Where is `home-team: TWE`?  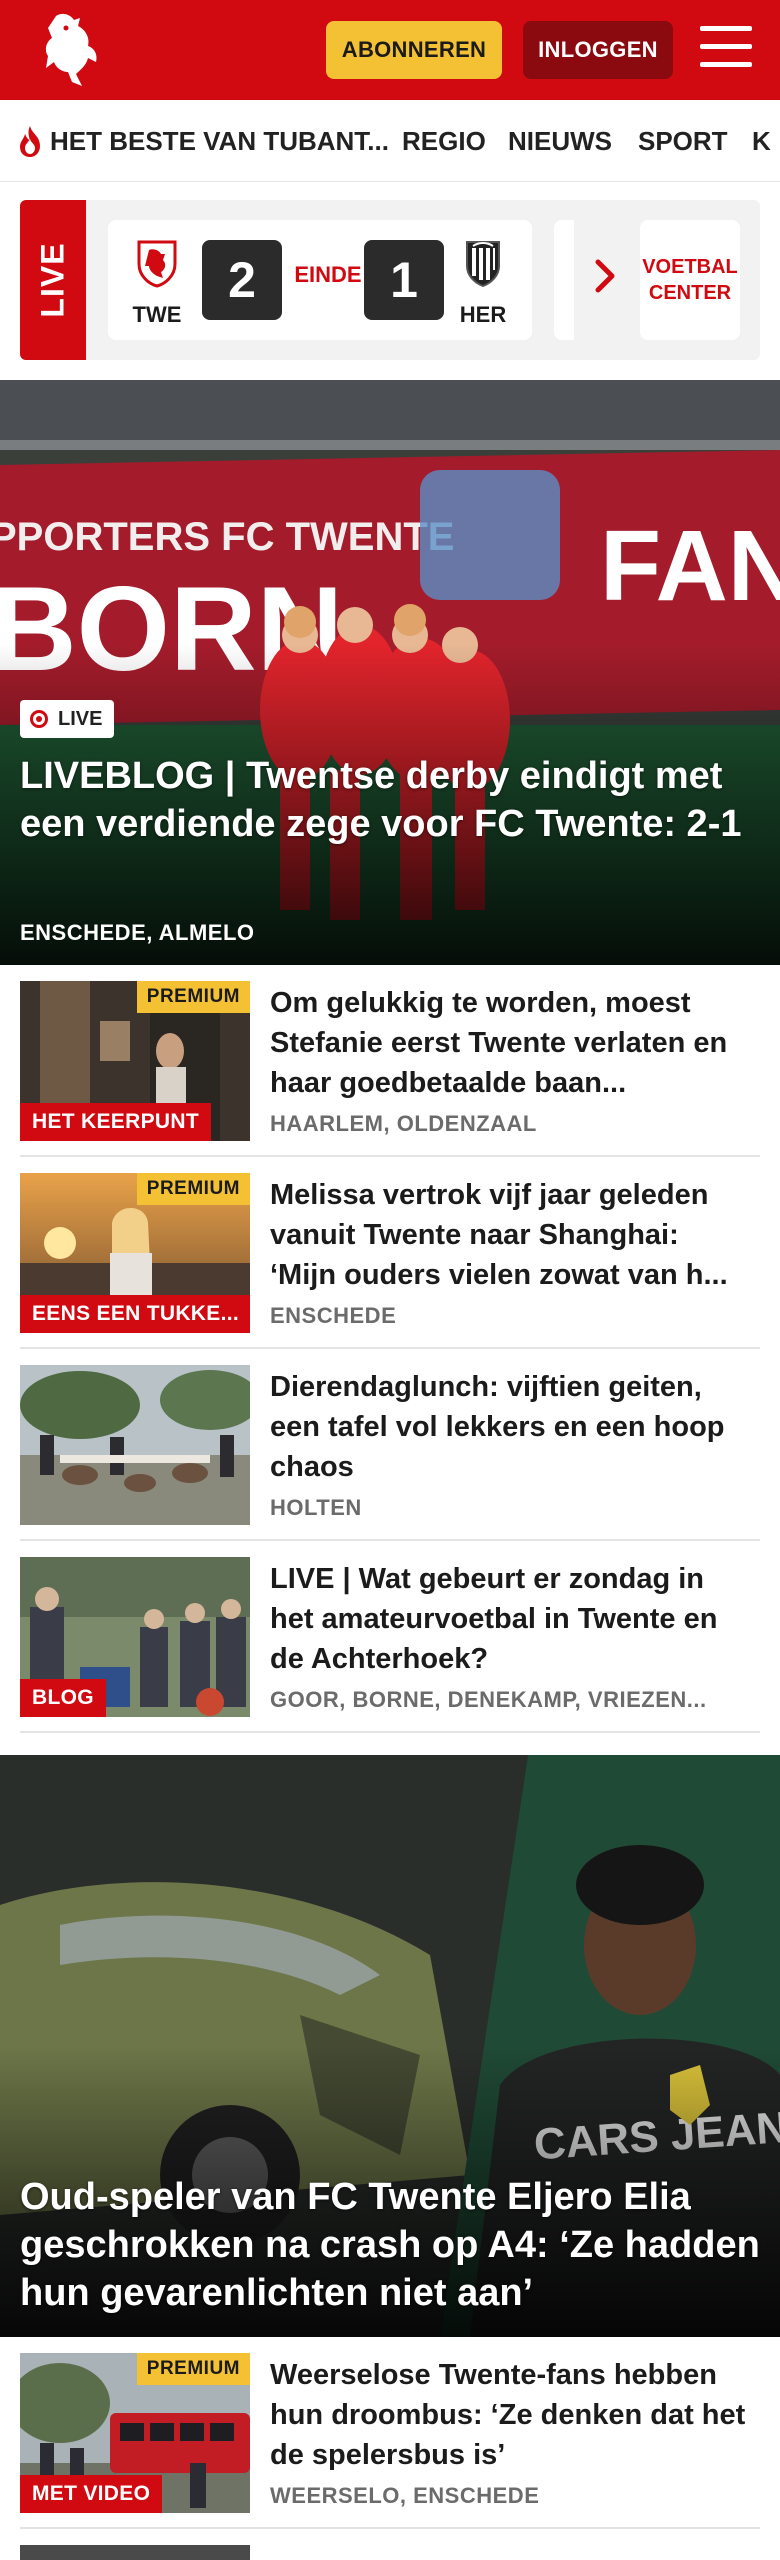
home-team: TWE is located at coordinates (157, 283).